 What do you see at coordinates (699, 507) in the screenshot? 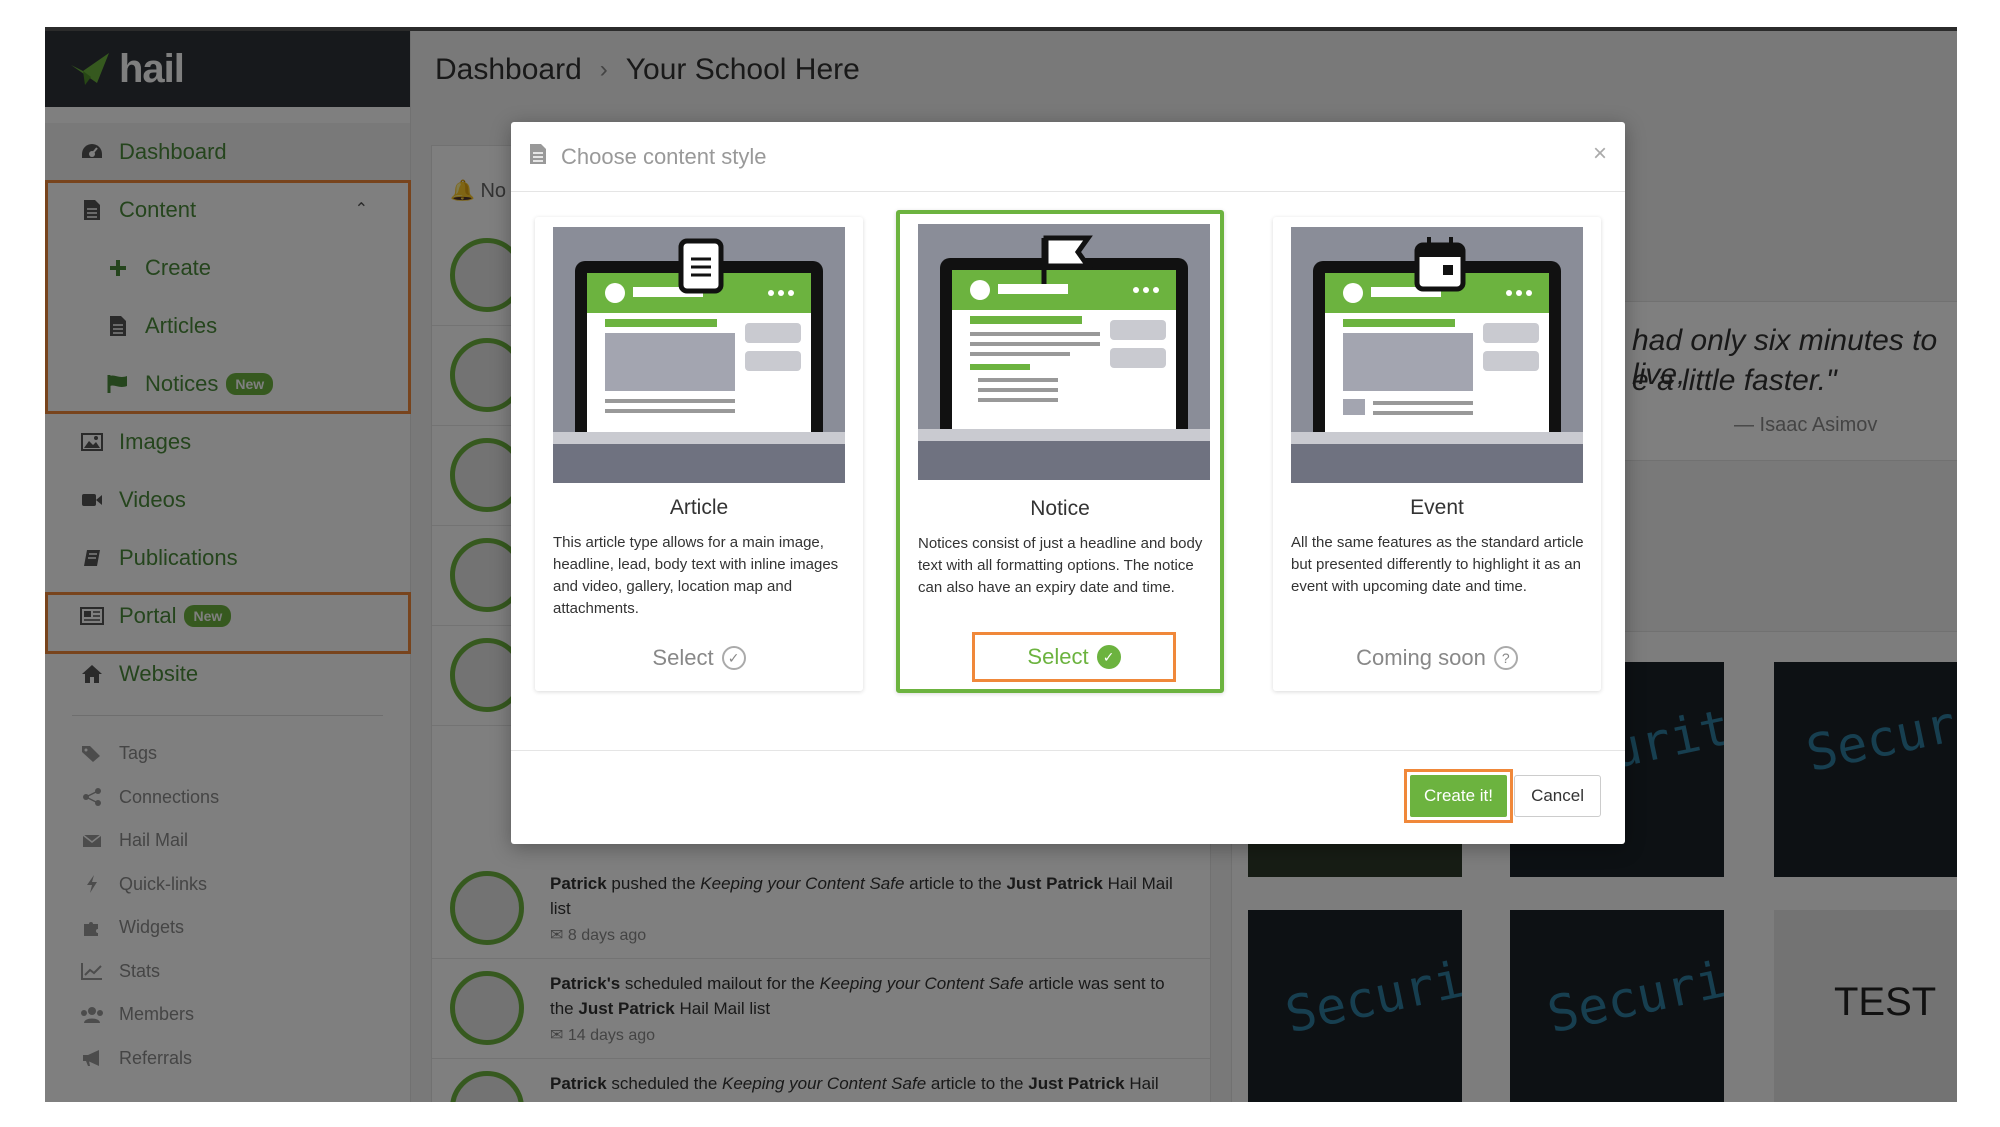
I see `card-title: Article` at bounding box center [699, 507].